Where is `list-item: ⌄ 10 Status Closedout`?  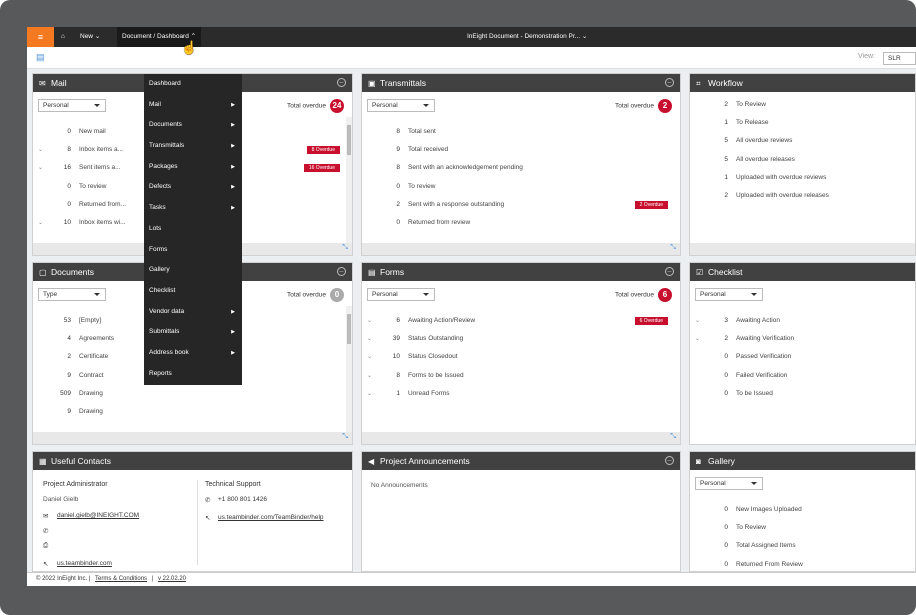 list-item: ⌄ 10 Status Closedout is located at coordinates (521, 357).